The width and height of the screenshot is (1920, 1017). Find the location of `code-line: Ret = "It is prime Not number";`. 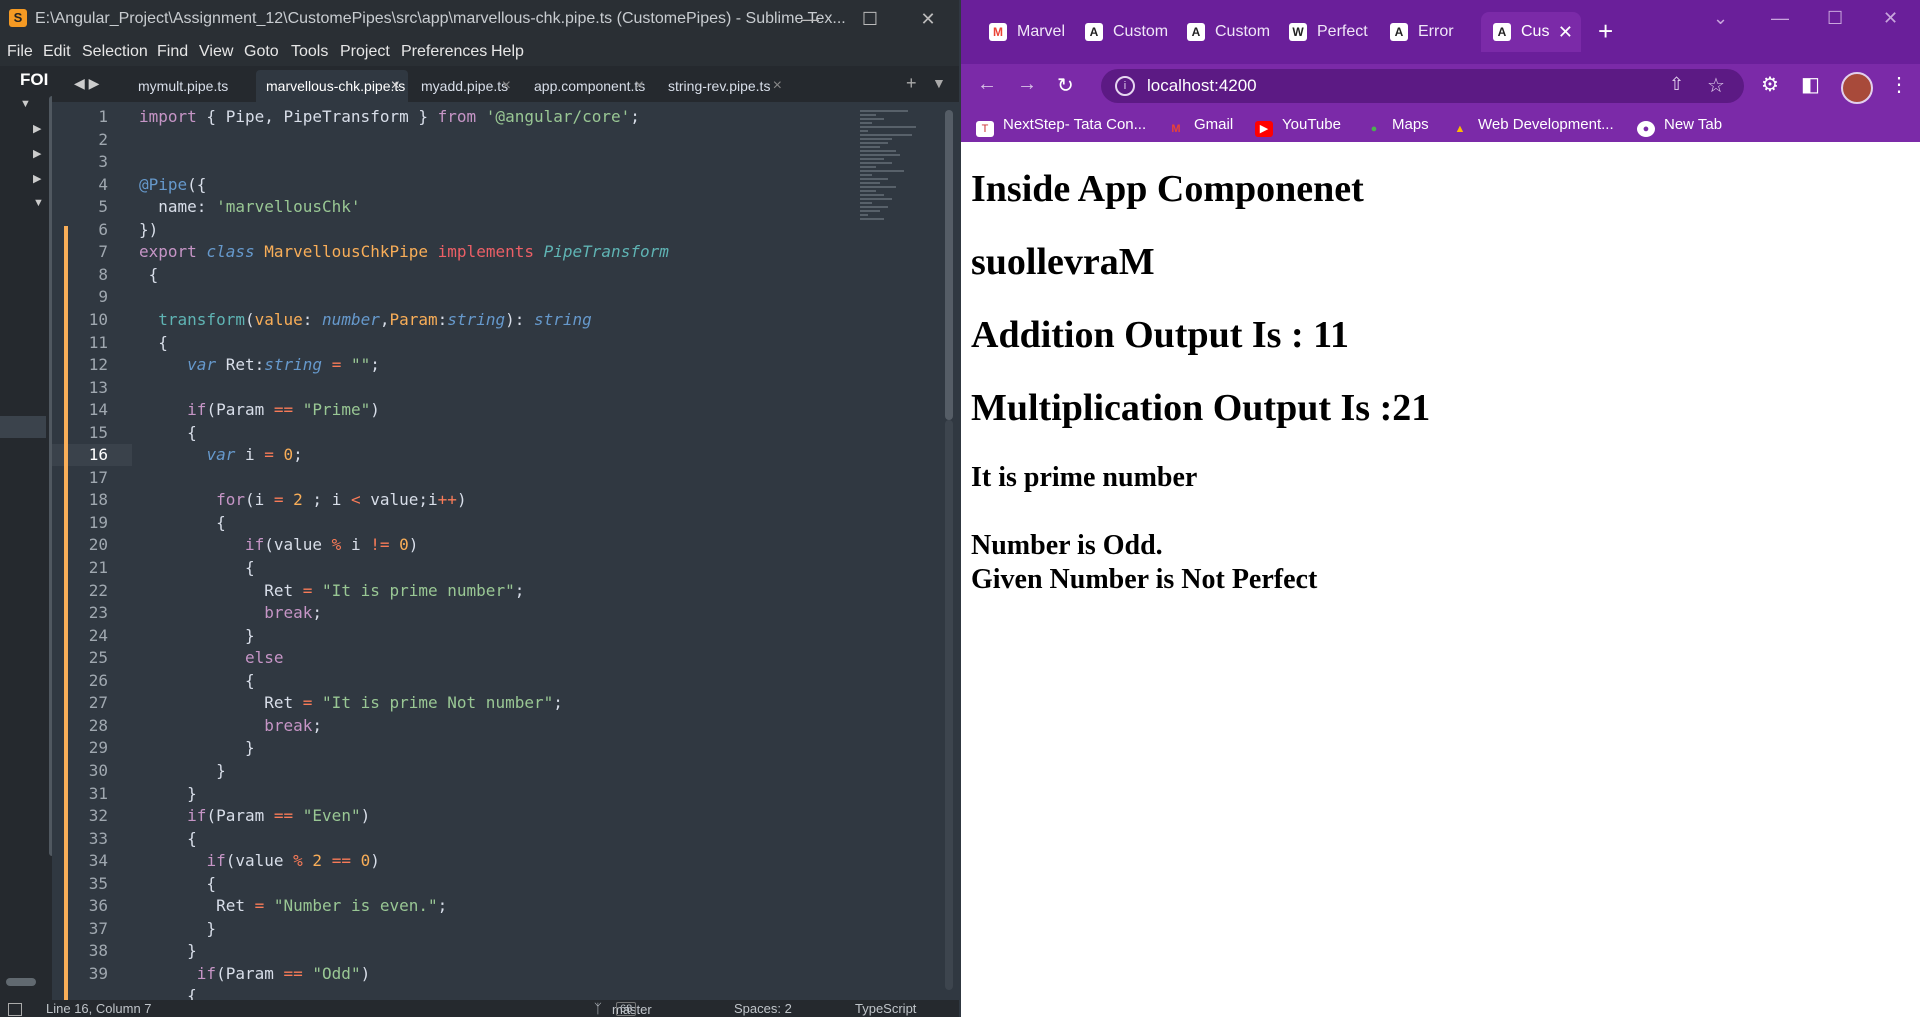

code-line: Ret = "It is prime Not number"; is located at coordinates (351, 703).